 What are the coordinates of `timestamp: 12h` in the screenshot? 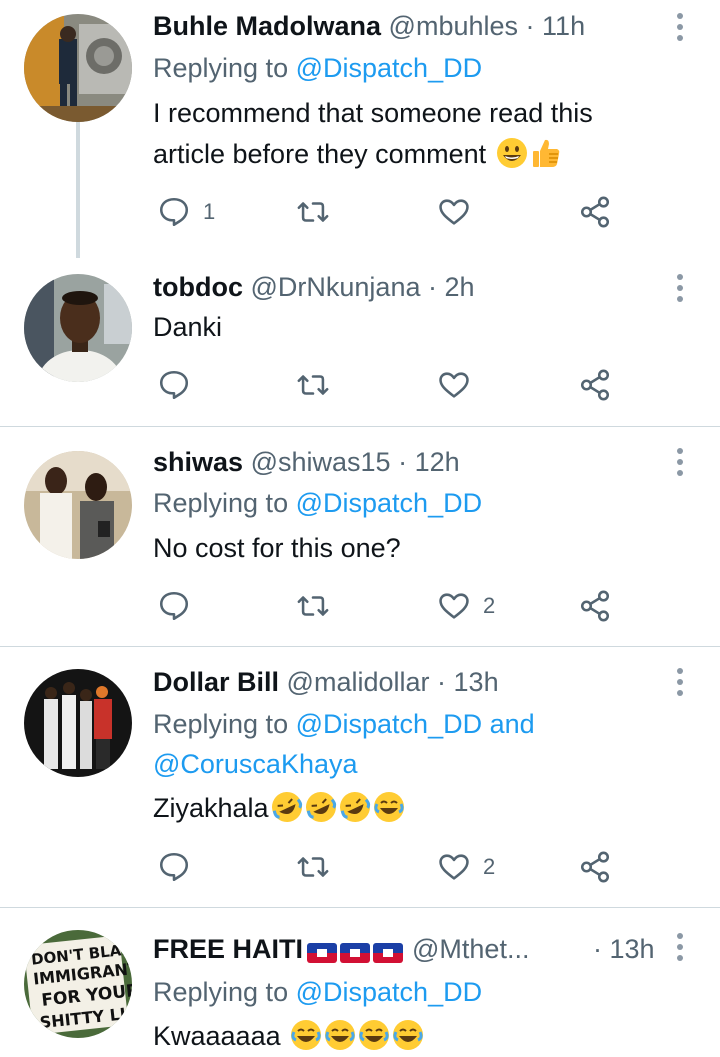 It's located at (437, 462).